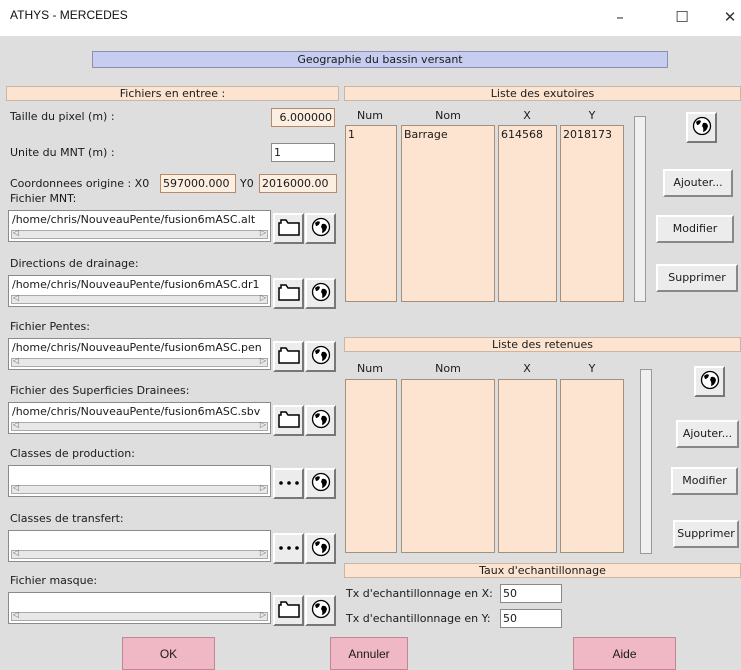 The height and width of the screenshot is (670, 741). Describe the element at coordinates (74, 263) in the screenshot. I see `file-label: Directions de drainage:` at that location.